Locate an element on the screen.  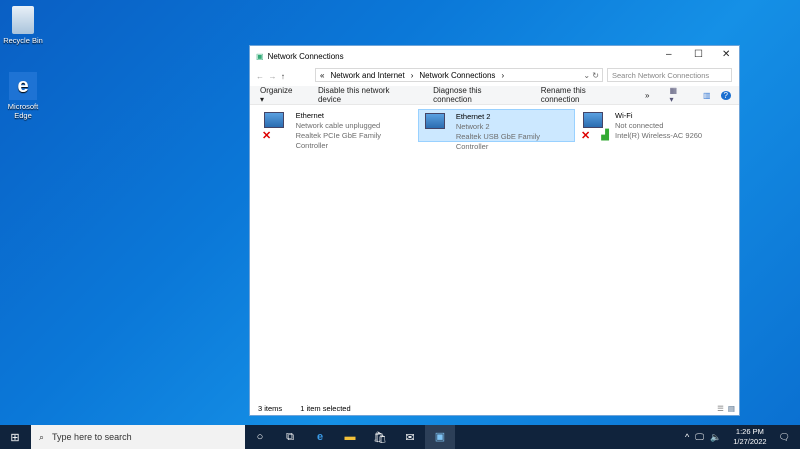
connection-device: Intel(R) Wireless-AC 9260 is located at coordinates (659, 135).